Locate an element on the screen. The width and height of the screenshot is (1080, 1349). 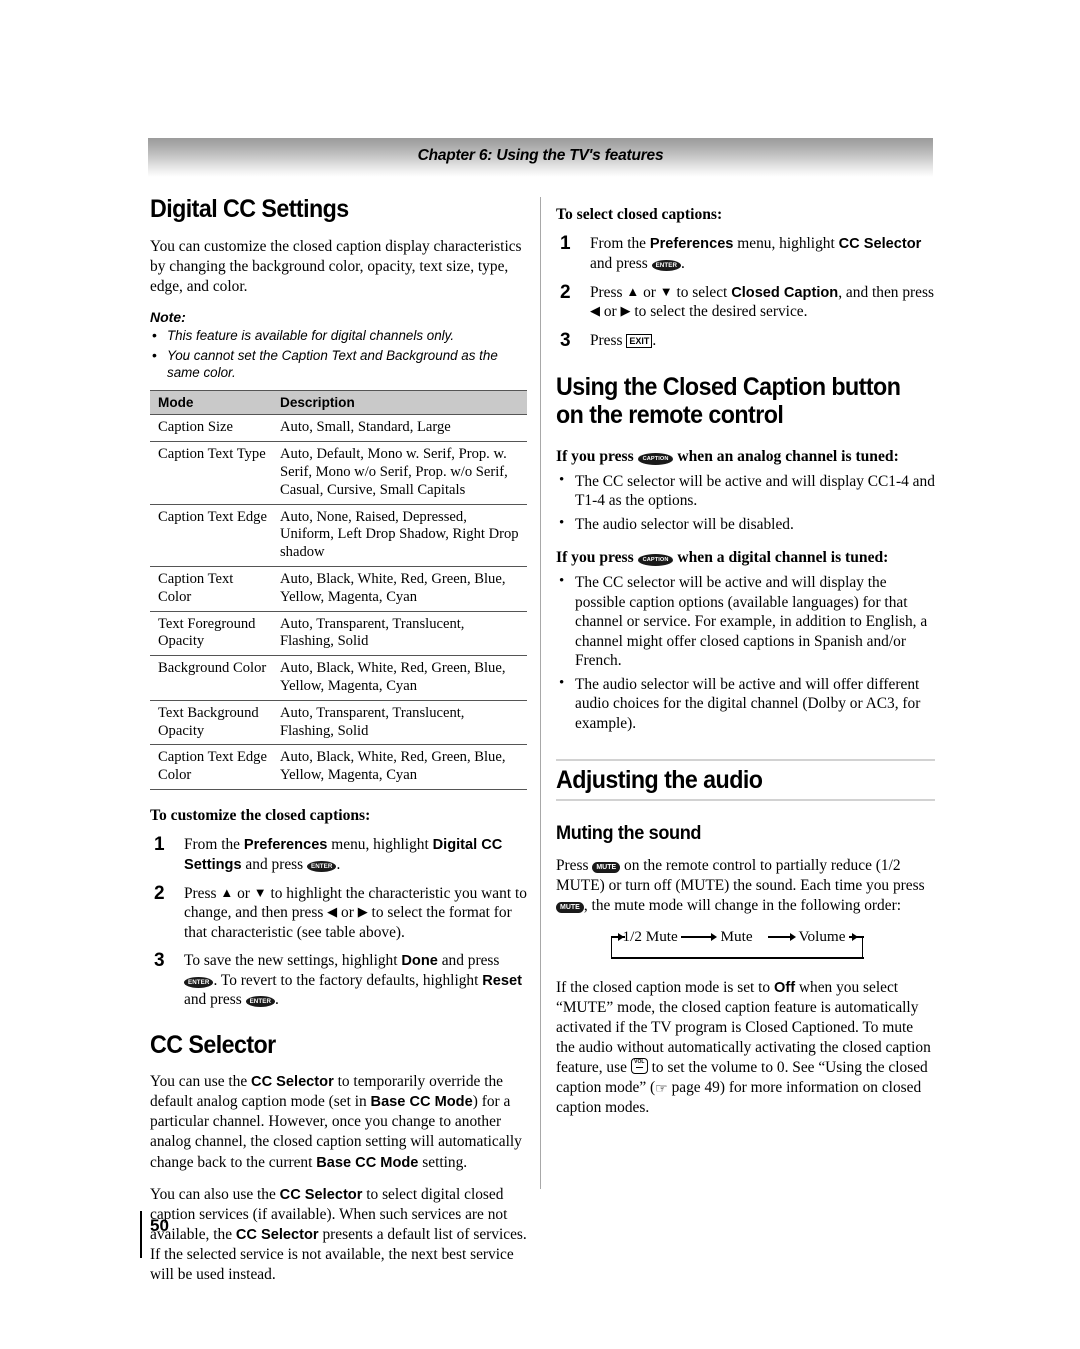
arrow-down-icon: ▼ is located at coordinates (666, 291).